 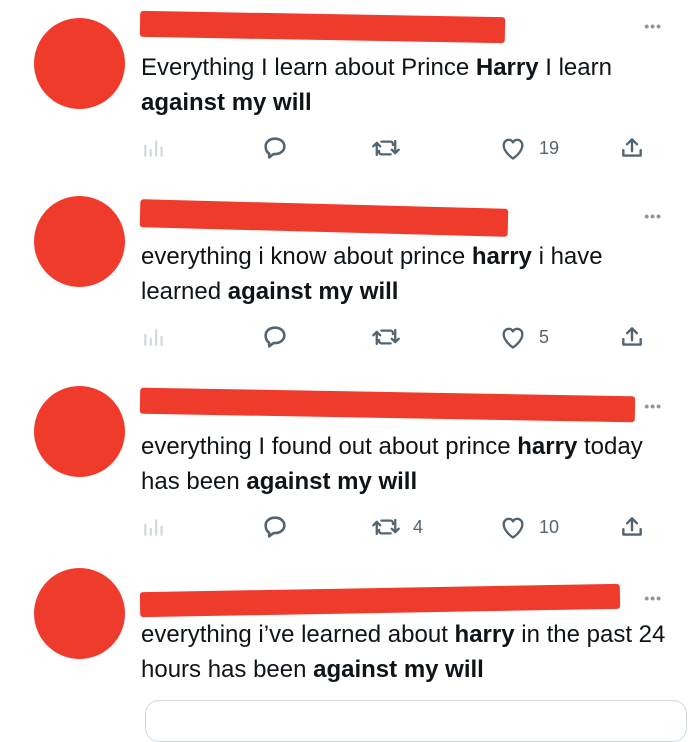 I want to click on like-button: 5, so click(x=524, y=337).